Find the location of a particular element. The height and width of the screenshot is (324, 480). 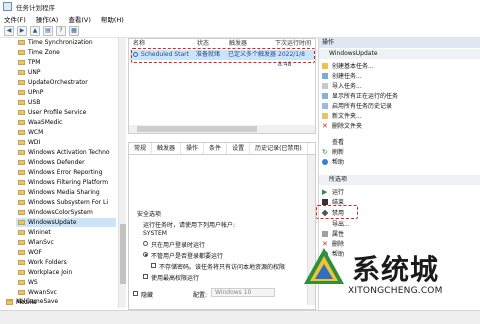

tree-item: USB is located at coordinates (29, 102).